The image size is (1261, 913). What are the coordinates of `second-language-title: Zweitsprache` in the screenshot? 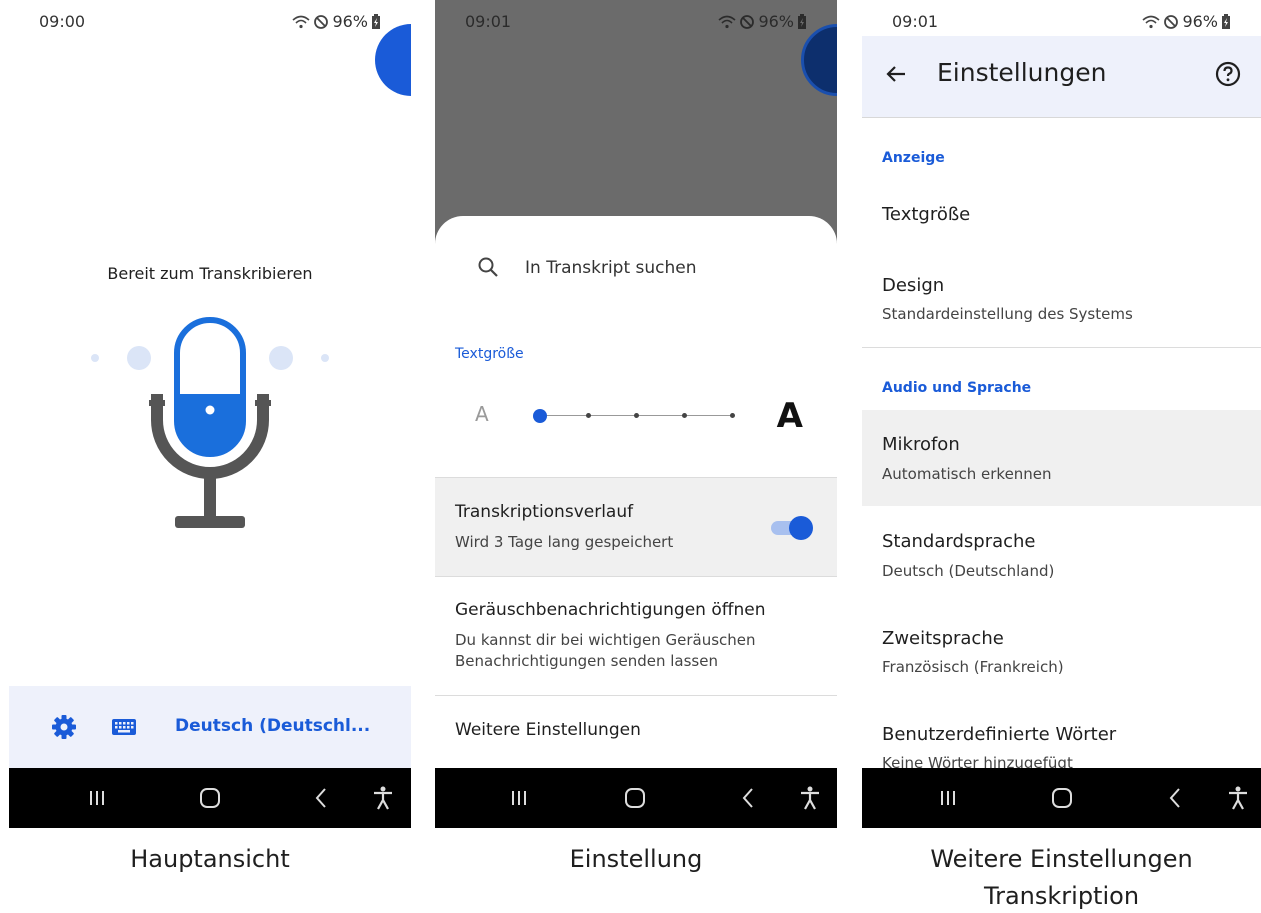 It's located at (943, 638).